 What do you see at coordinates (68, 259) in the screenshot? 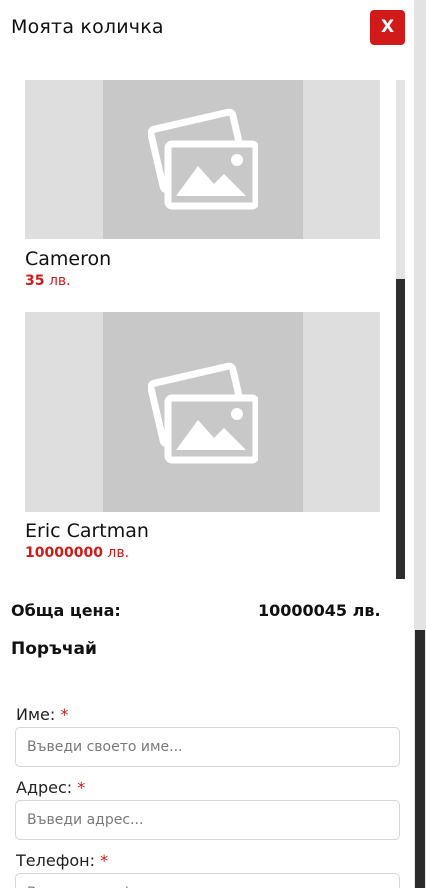
I see `item-name: Cameron` at bounding box center [68, 259].